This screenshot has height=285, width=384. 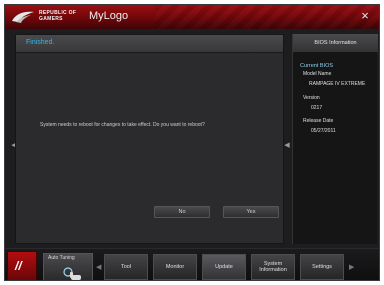 I want to click on tab-system-information: System Information, so click(x=273, y=267).